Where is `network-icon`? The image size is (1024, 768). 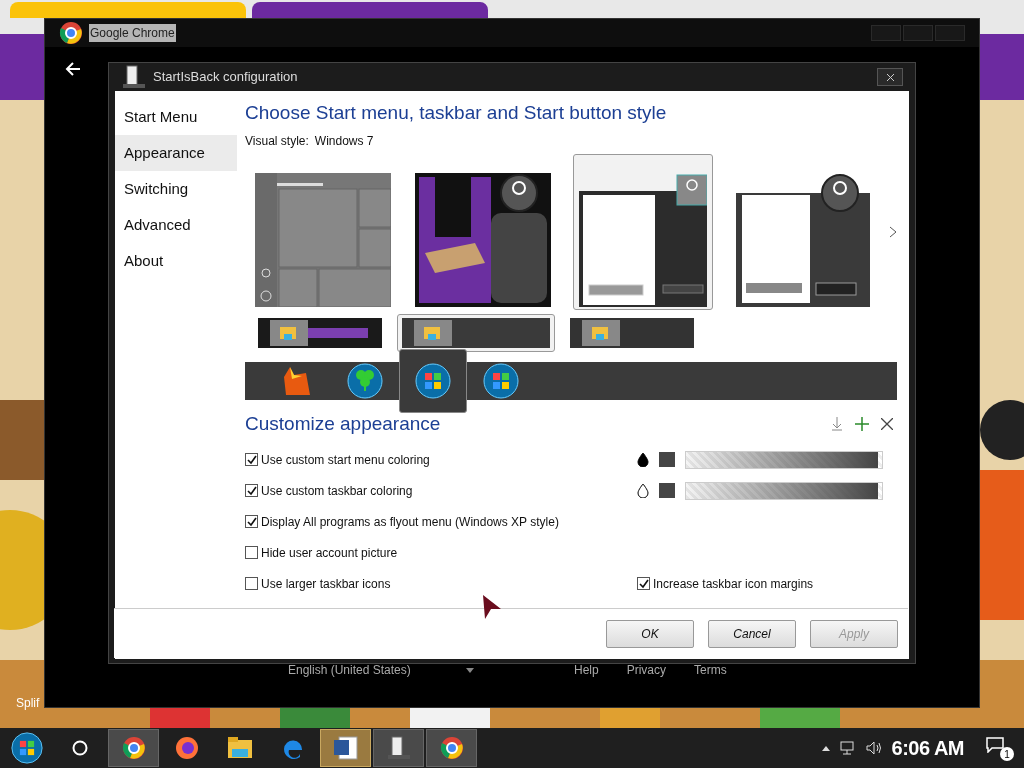 network-icon is located at coordinates (847, 748).